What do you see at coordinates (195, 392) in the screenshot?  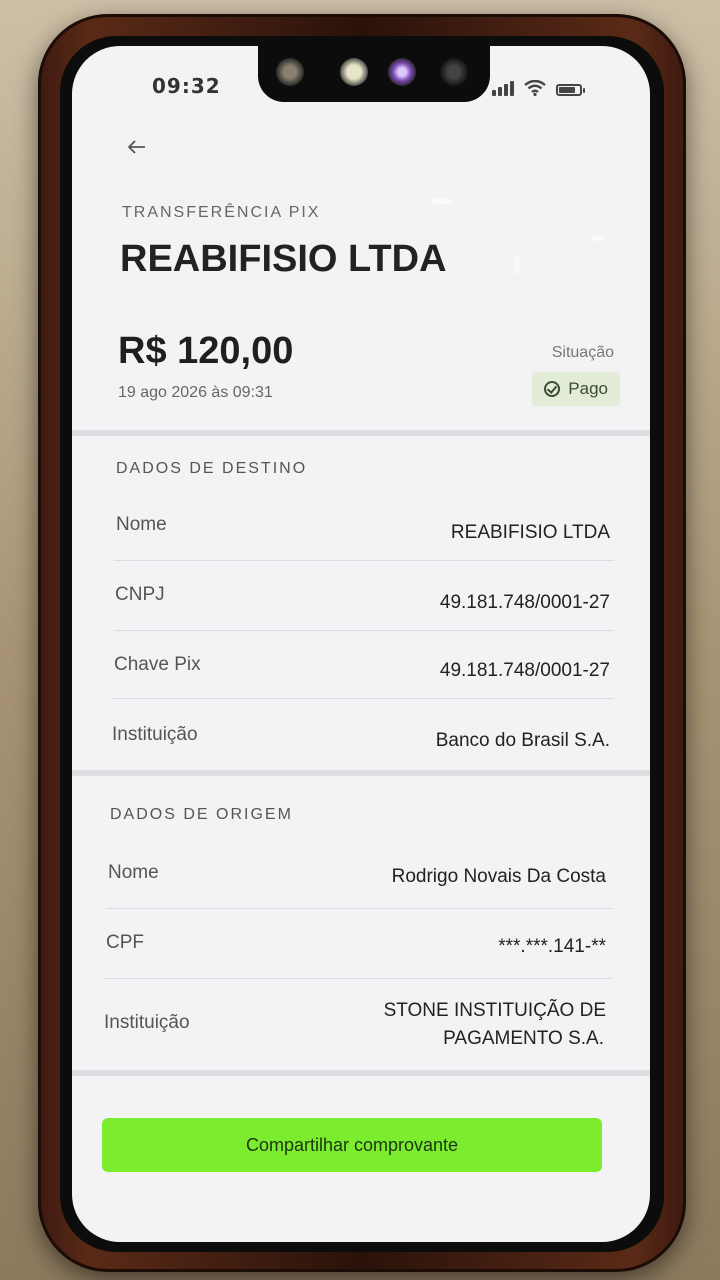 I see `transfer-datetime: 19 ago 2026 às 09:31` at bounding box center [195, 392].